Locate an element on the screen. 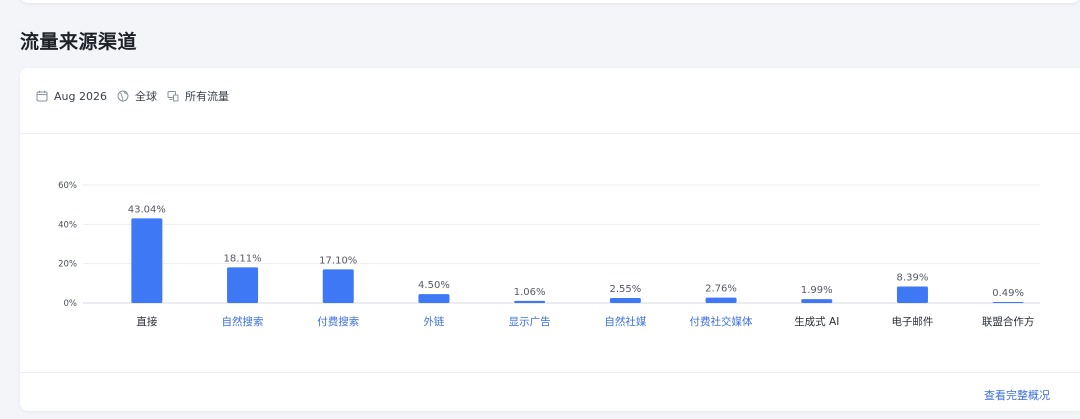  bar-value-label: 2.55% is located at coordinates (625, 289).